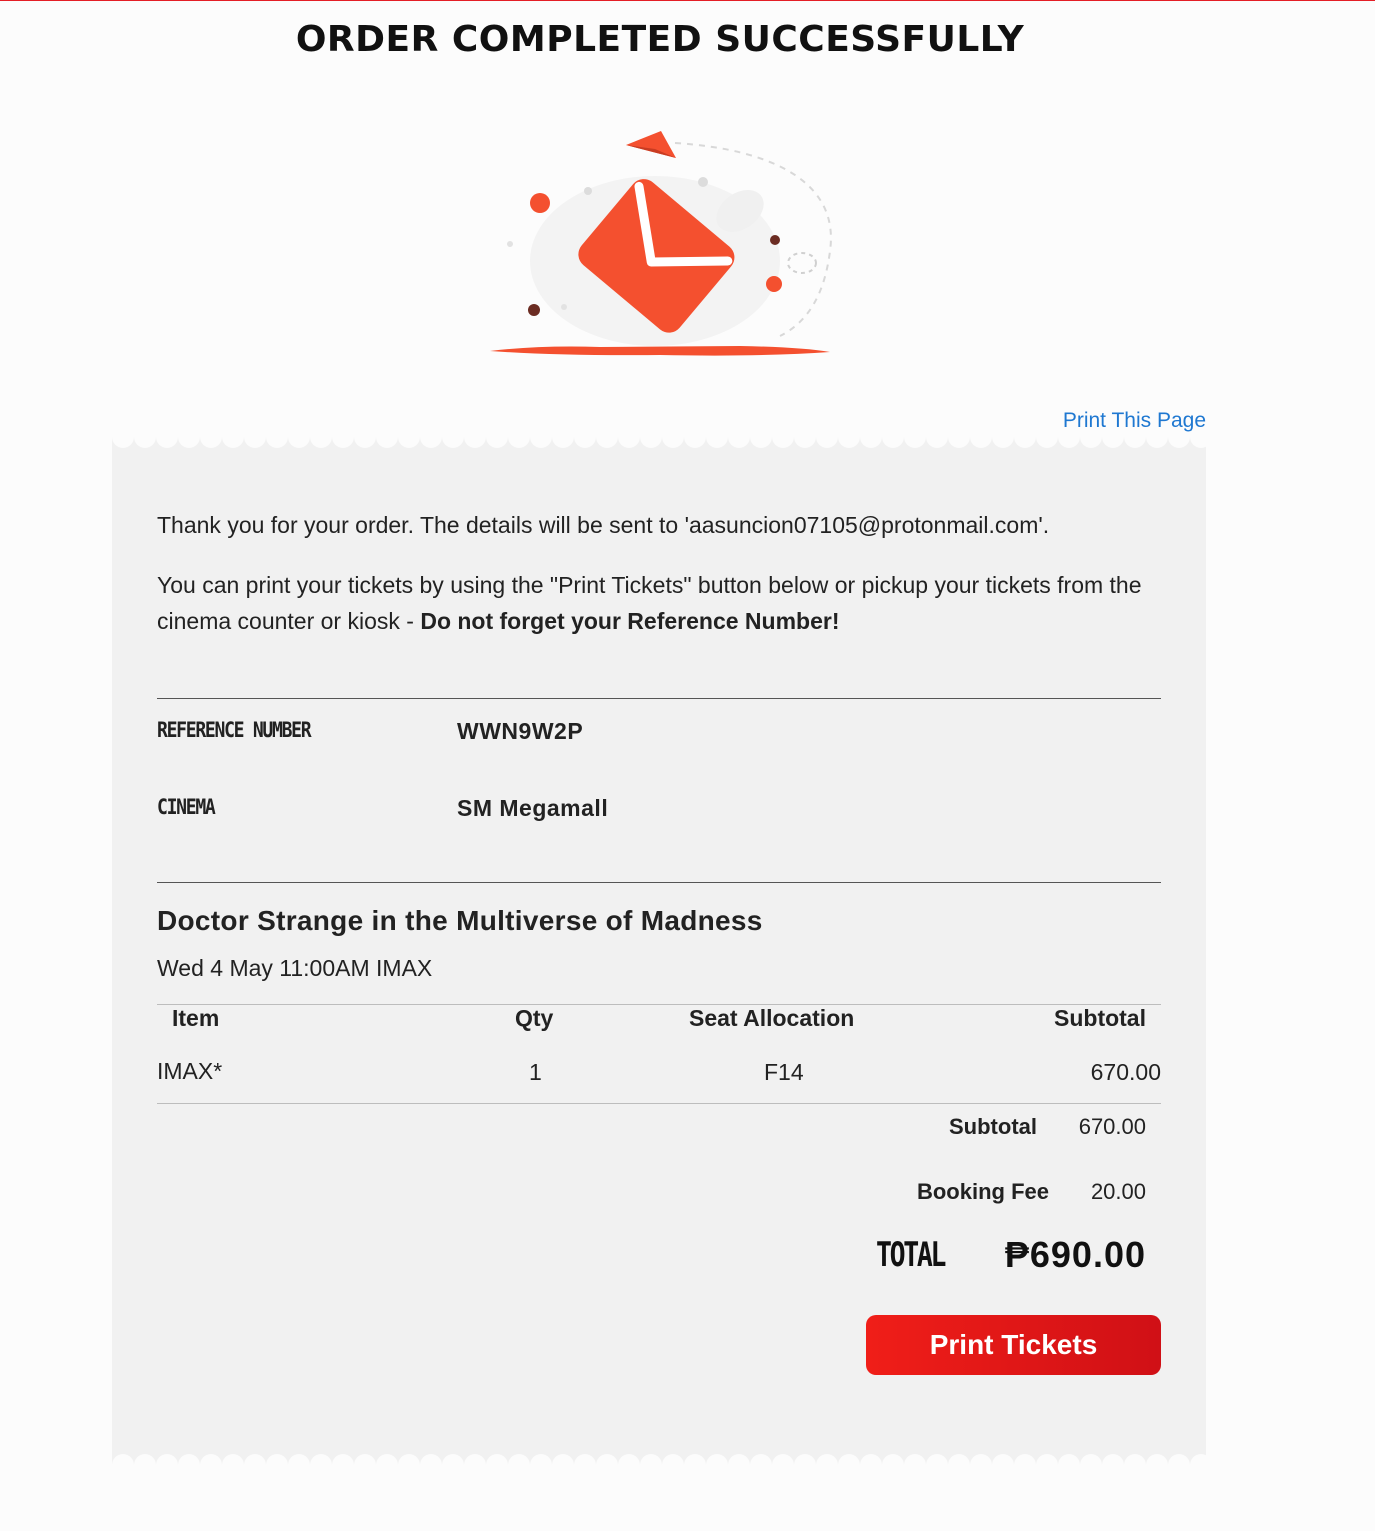  What do you see at coordinates (1100, 1018) in the screenshot?
I see `col-header-subtotal: Subtotal` at bounding box center [1100, 1018].